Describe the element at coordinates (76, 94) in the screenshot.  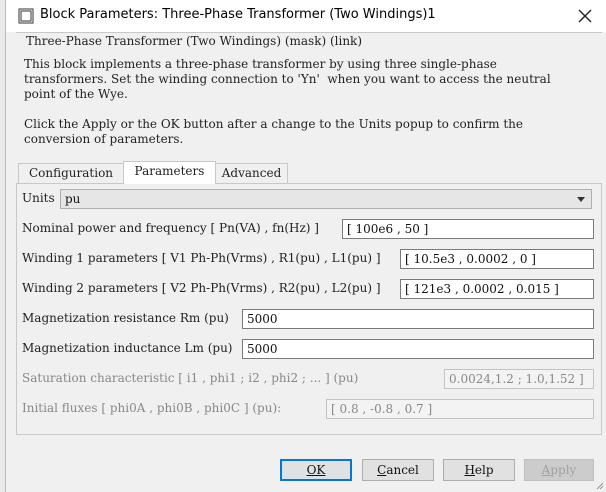
I see `description-line: point of the Wye.` at that location.